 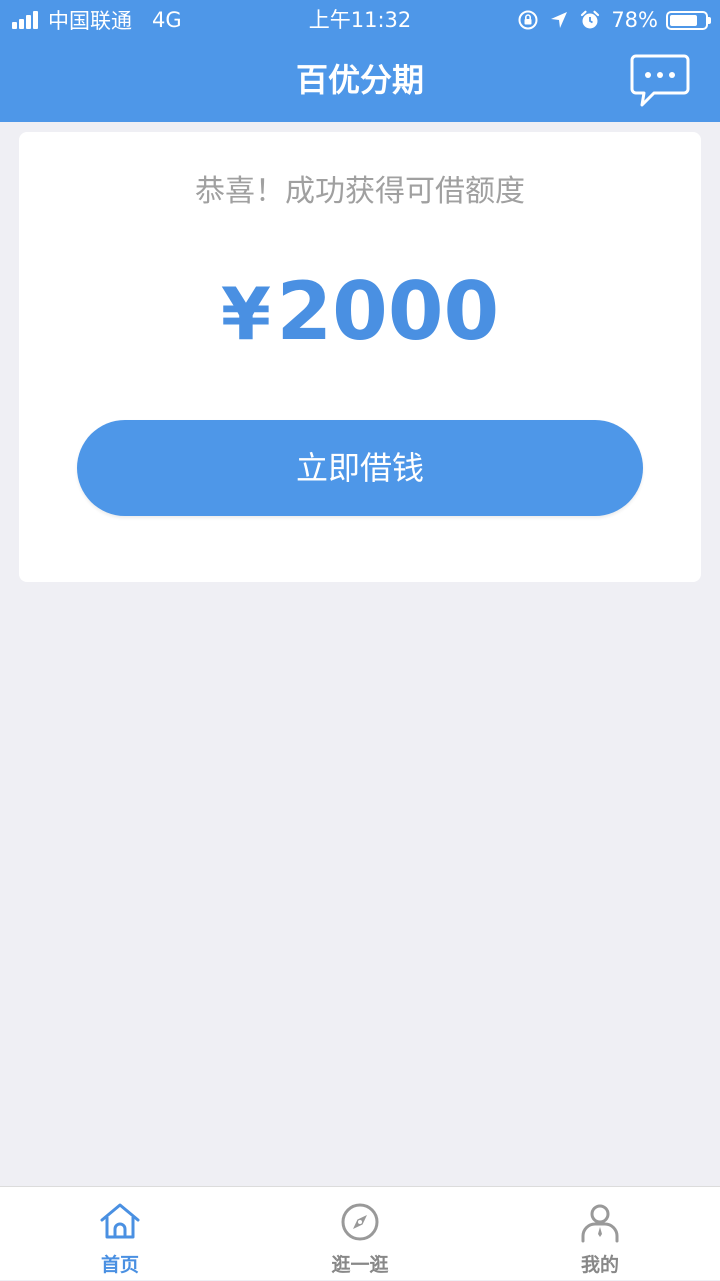 What do you see at coordinates (599, 1265) in the screenshot?
I see `tab-mine-label: 我的` at bounding box center [599, 1265].